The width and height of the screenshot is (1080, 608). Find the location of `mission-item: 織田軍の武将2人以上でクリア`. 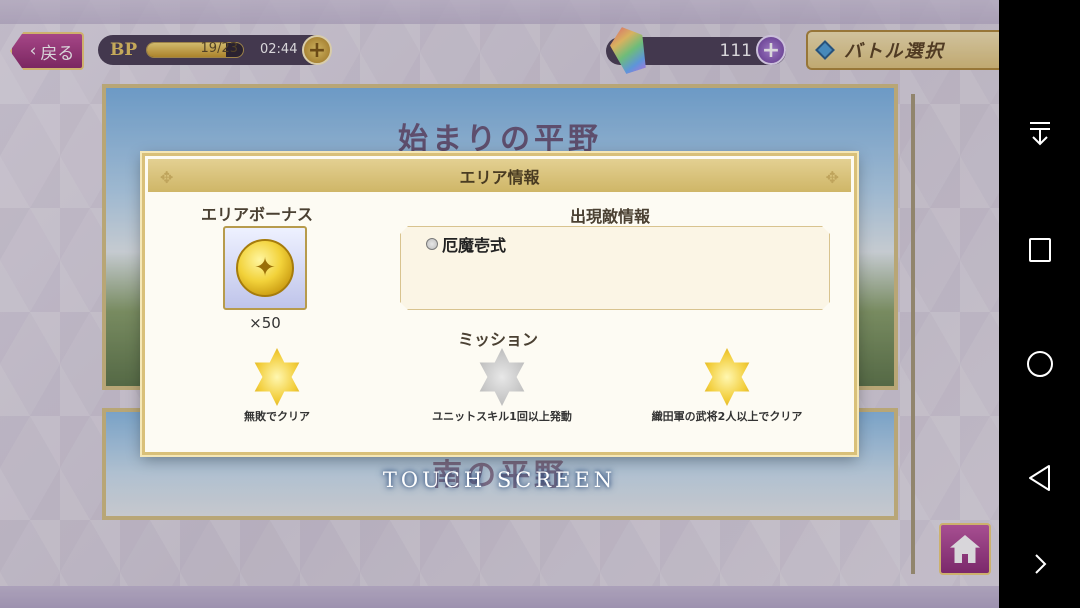

mission-item: 織田軍の武将2人以上でクリア is located at coordinates (727, 386).